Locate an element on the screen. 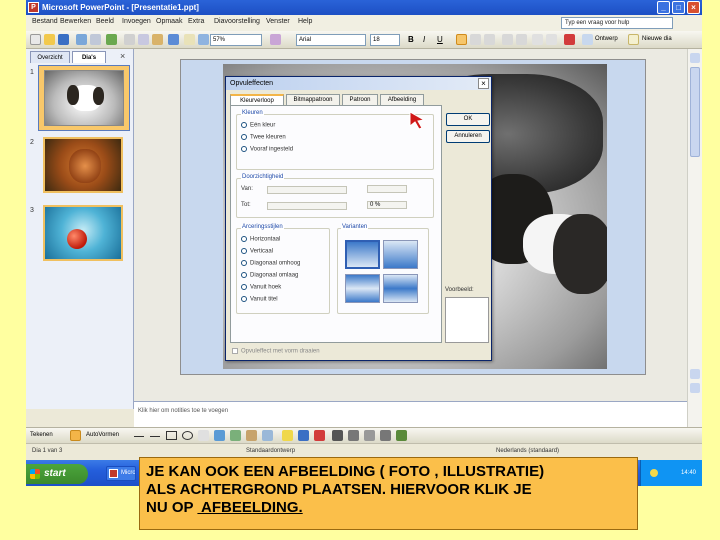 The image size is (720, 540). copy-icon is located at coordinates (143, 39).